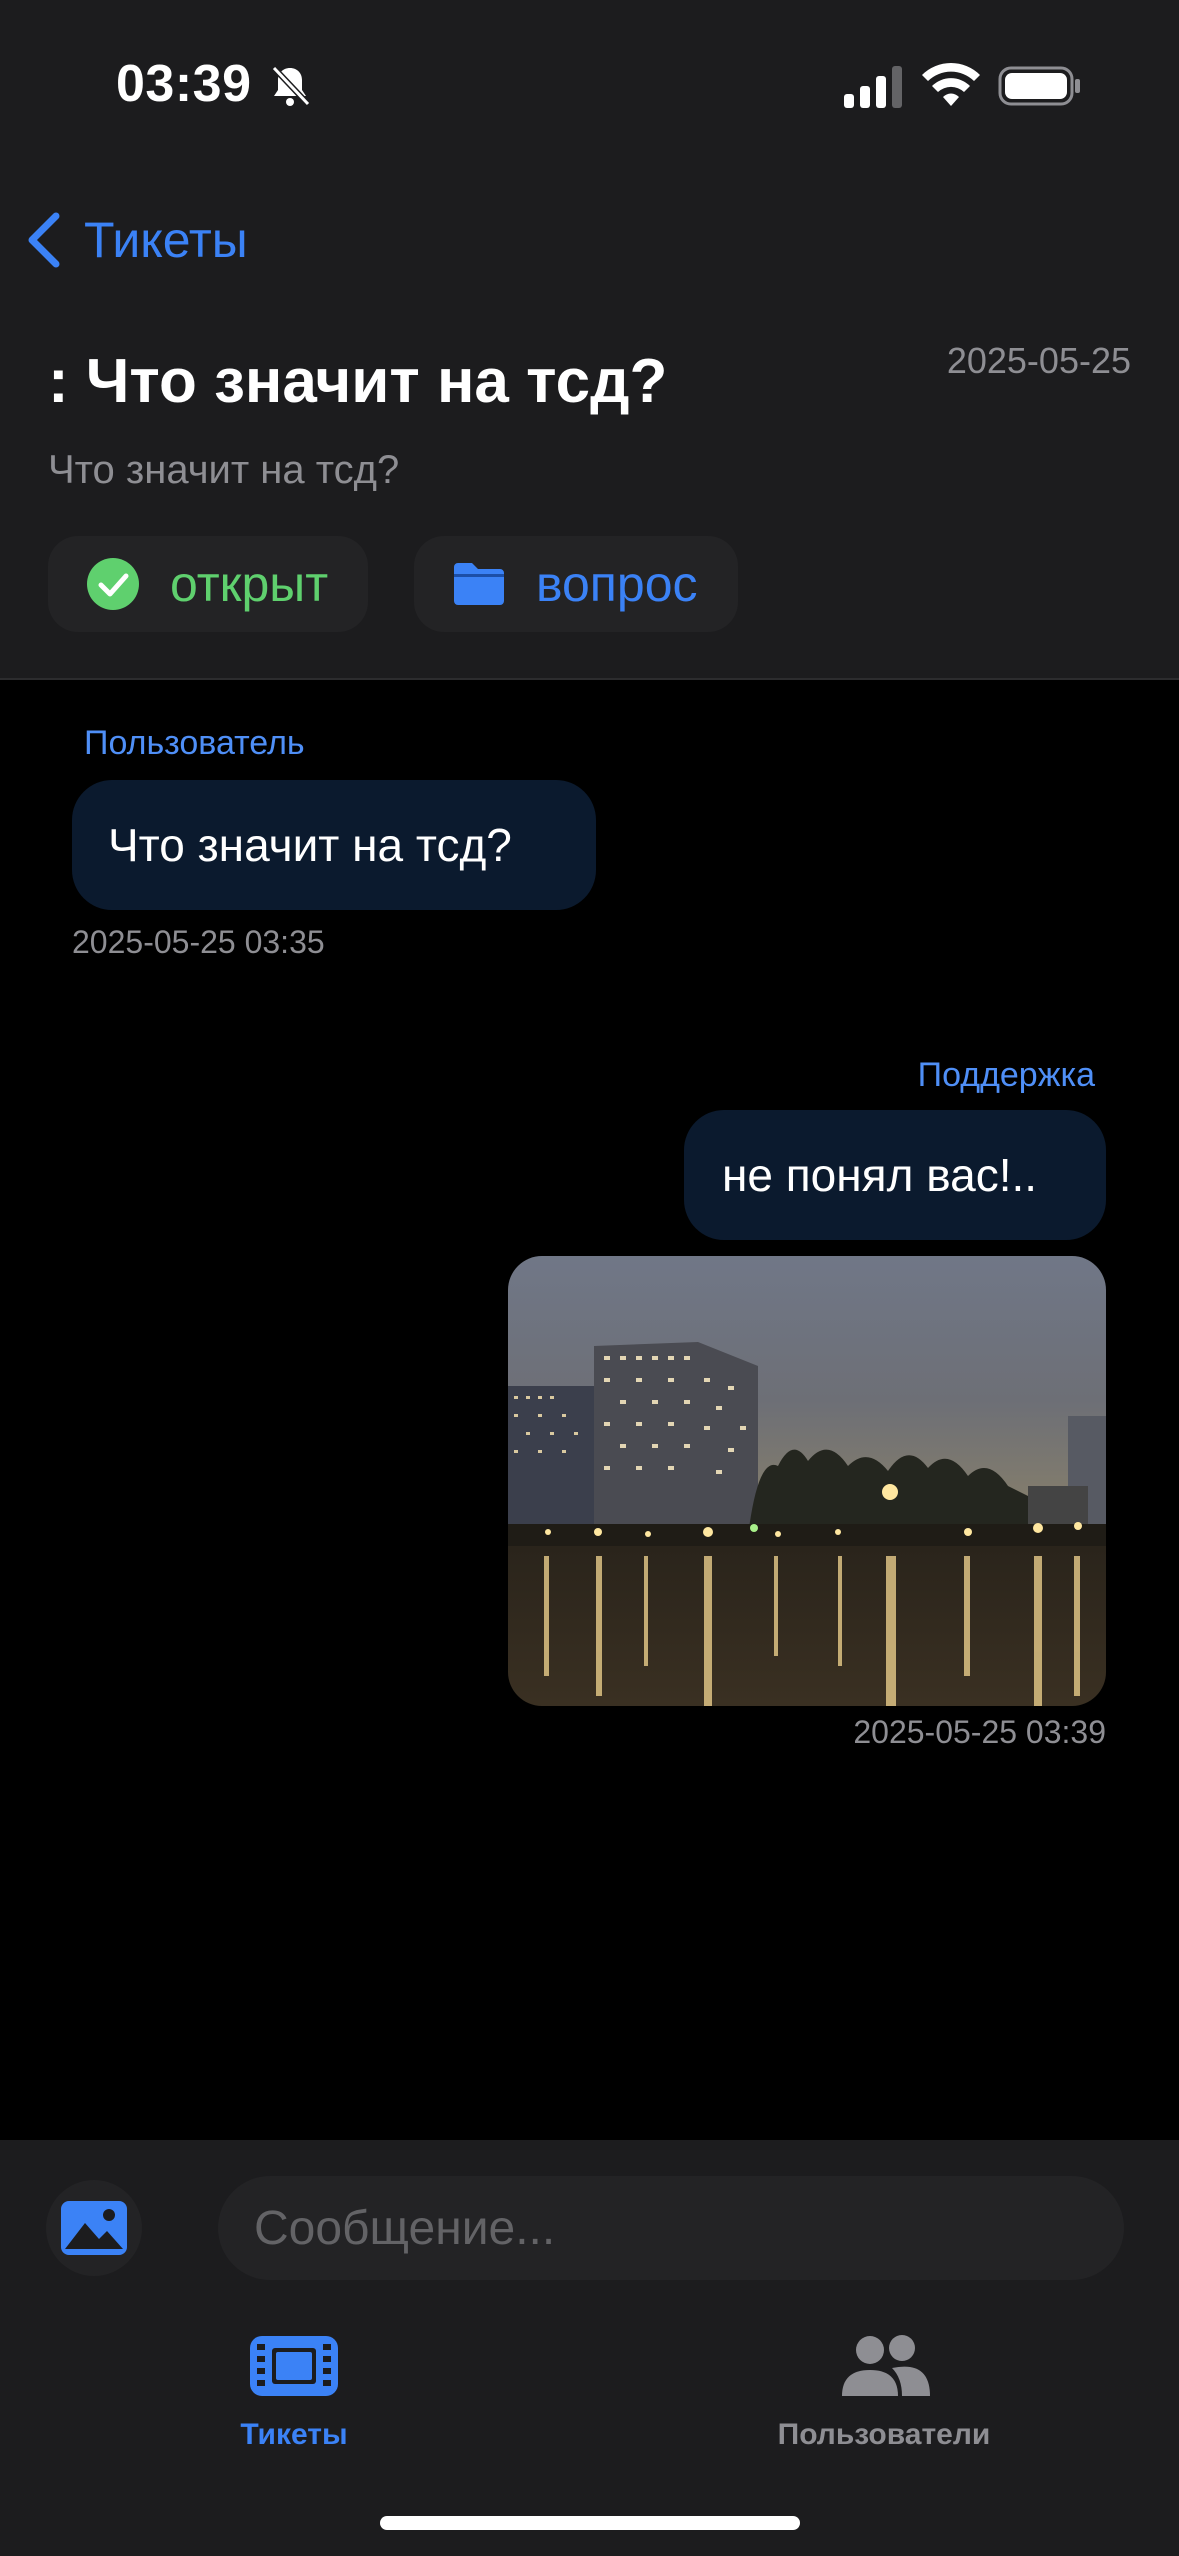 The height and width of the screenshot is (2556, 1179). What do you see at coordinates (184, 84) in the screenshot?
I see `status-time: 03:39` at bounding box center [184, 84].